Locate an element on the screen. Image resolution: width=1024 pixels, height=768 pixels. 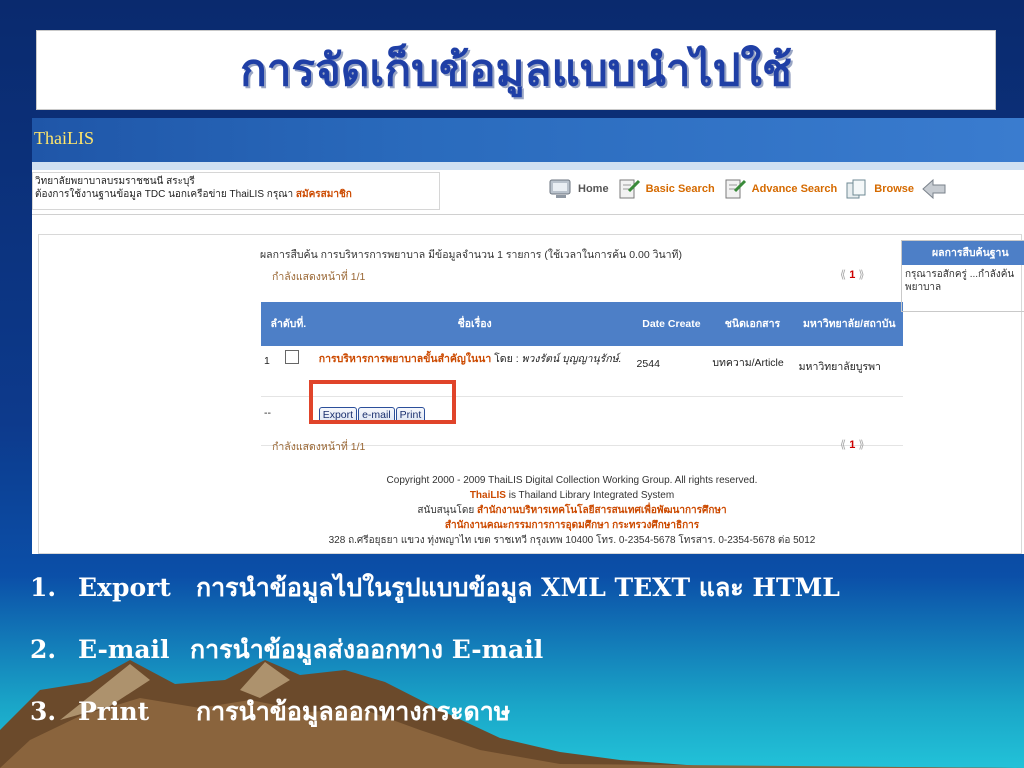
nav-browse: Browse is located at coordinates (878, 189).